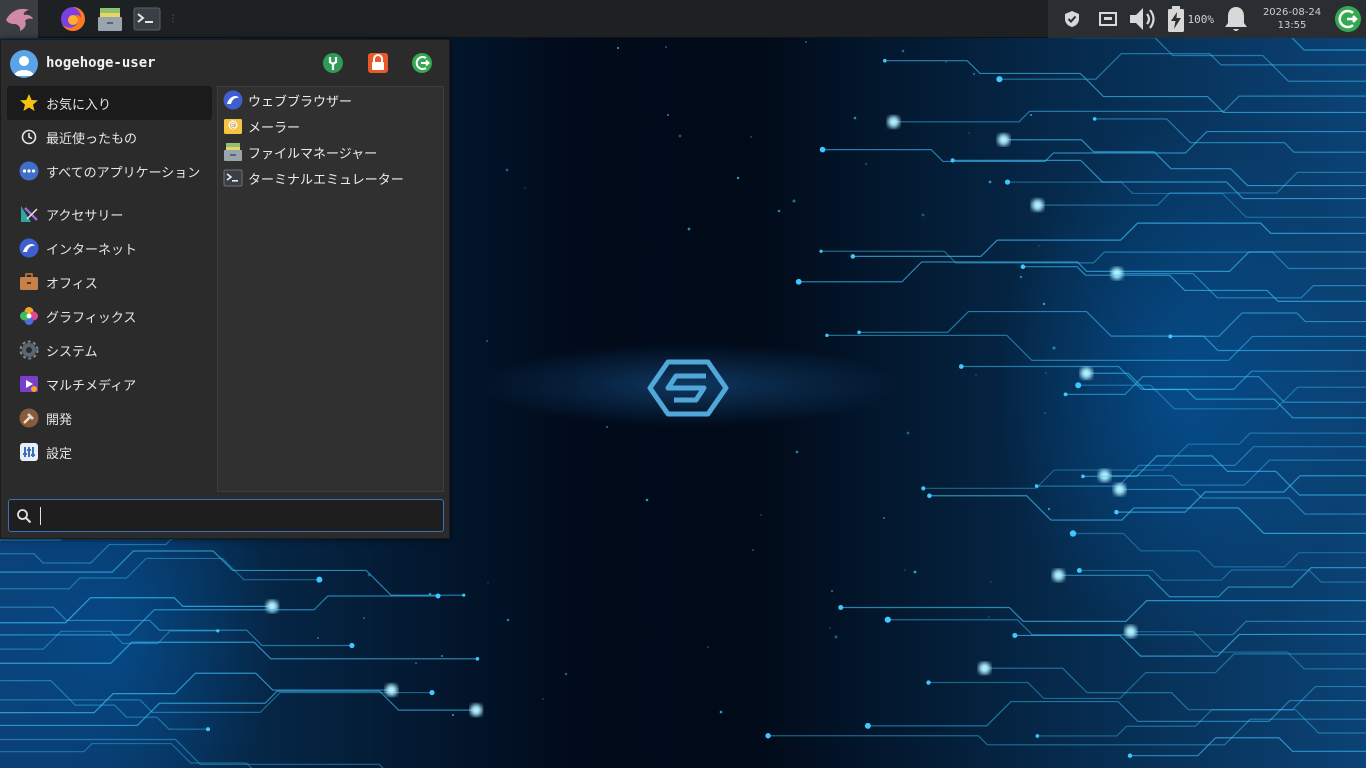  I want to click on system-tray: 100% 2026-08-24 13:55, so click(1206, 19).